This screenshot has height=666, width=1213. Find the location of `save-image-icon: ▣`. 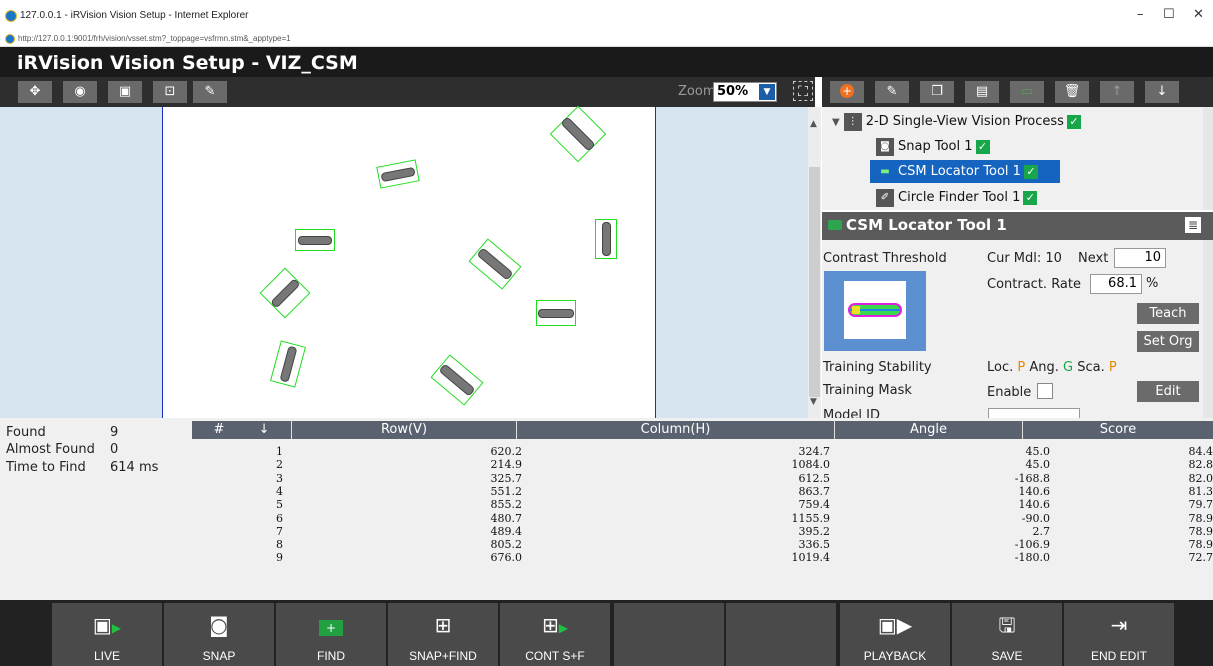

save-image-icon: ▣ is located at coordinates (125, 92).